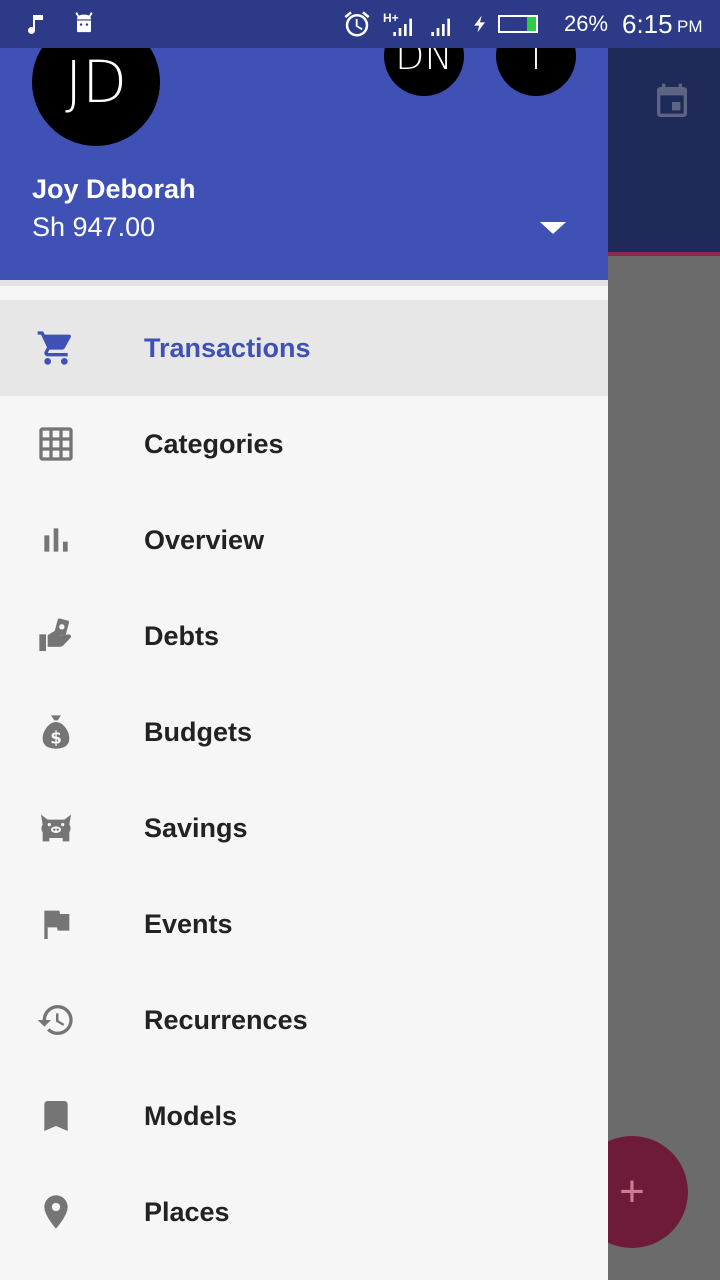  Describe the element at coordinates (647, 23) in the screenshot. I see `clock-time: 6:15` at that location.